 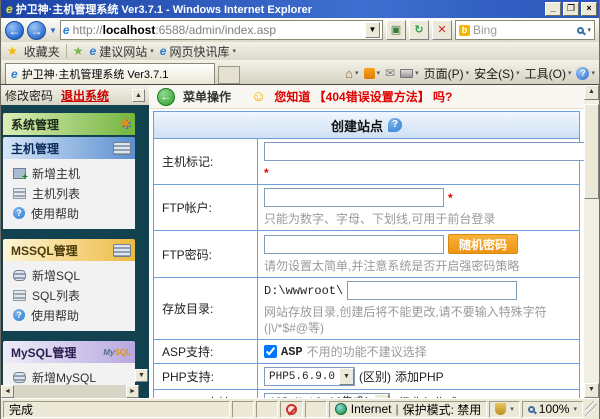 What do you see at coordinates (366, 351) in the screenshot?
I see `row-asp-support: ASP支持: ASP 不用的功能不建议选择` at bounding box center [366, 351].